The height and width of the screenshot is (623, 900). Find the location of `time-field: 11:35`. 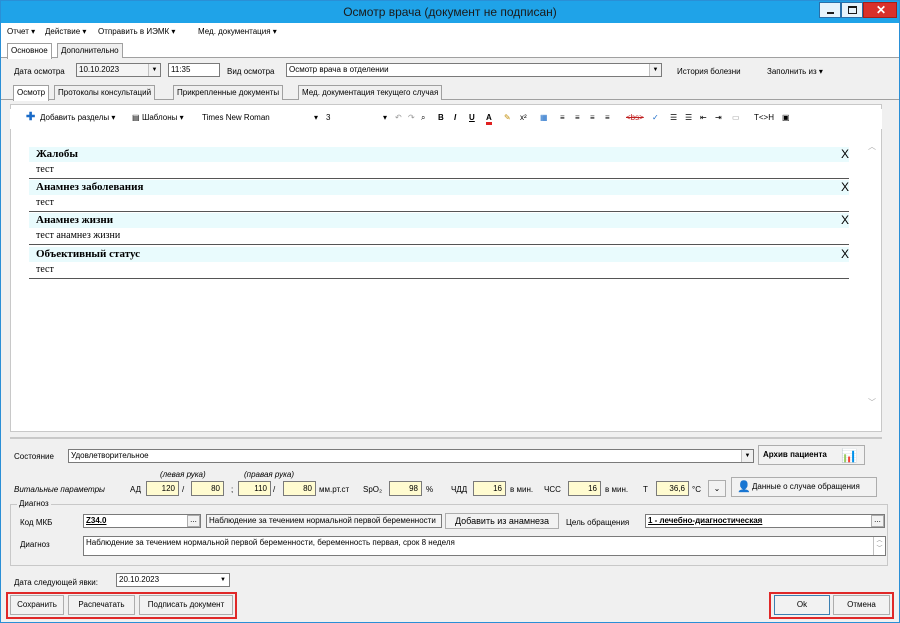

time-field: 11:35 is located at coordinates (194, 70).